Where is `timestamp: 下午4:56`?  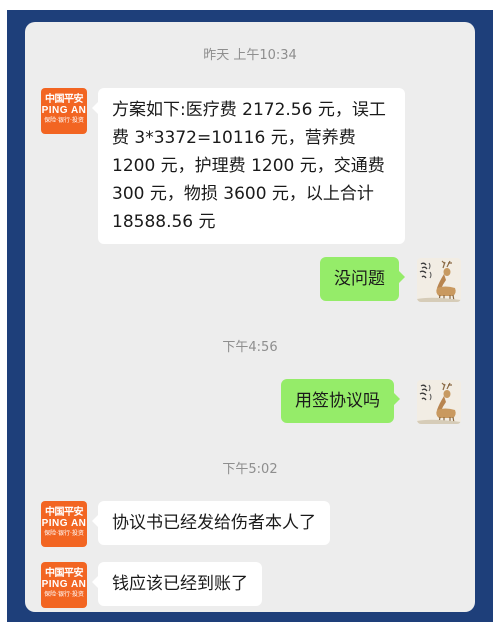 timestamp: 下午4:56 is located at coordinates (250, 347).